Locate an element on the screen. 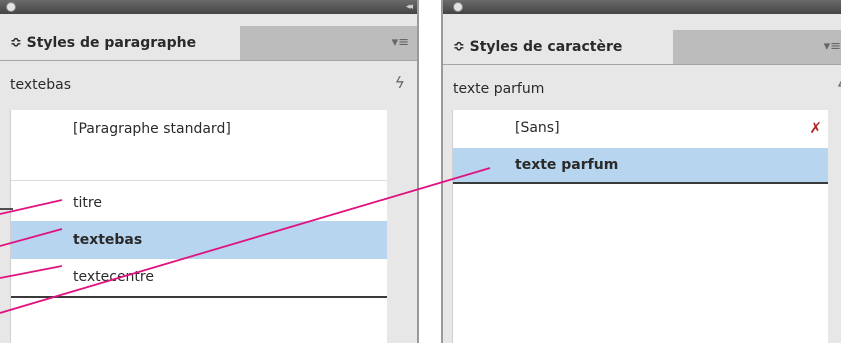 The width and height of the screenshot is (841, 343). list-item: textecentre is located at coordinates (199, 277).